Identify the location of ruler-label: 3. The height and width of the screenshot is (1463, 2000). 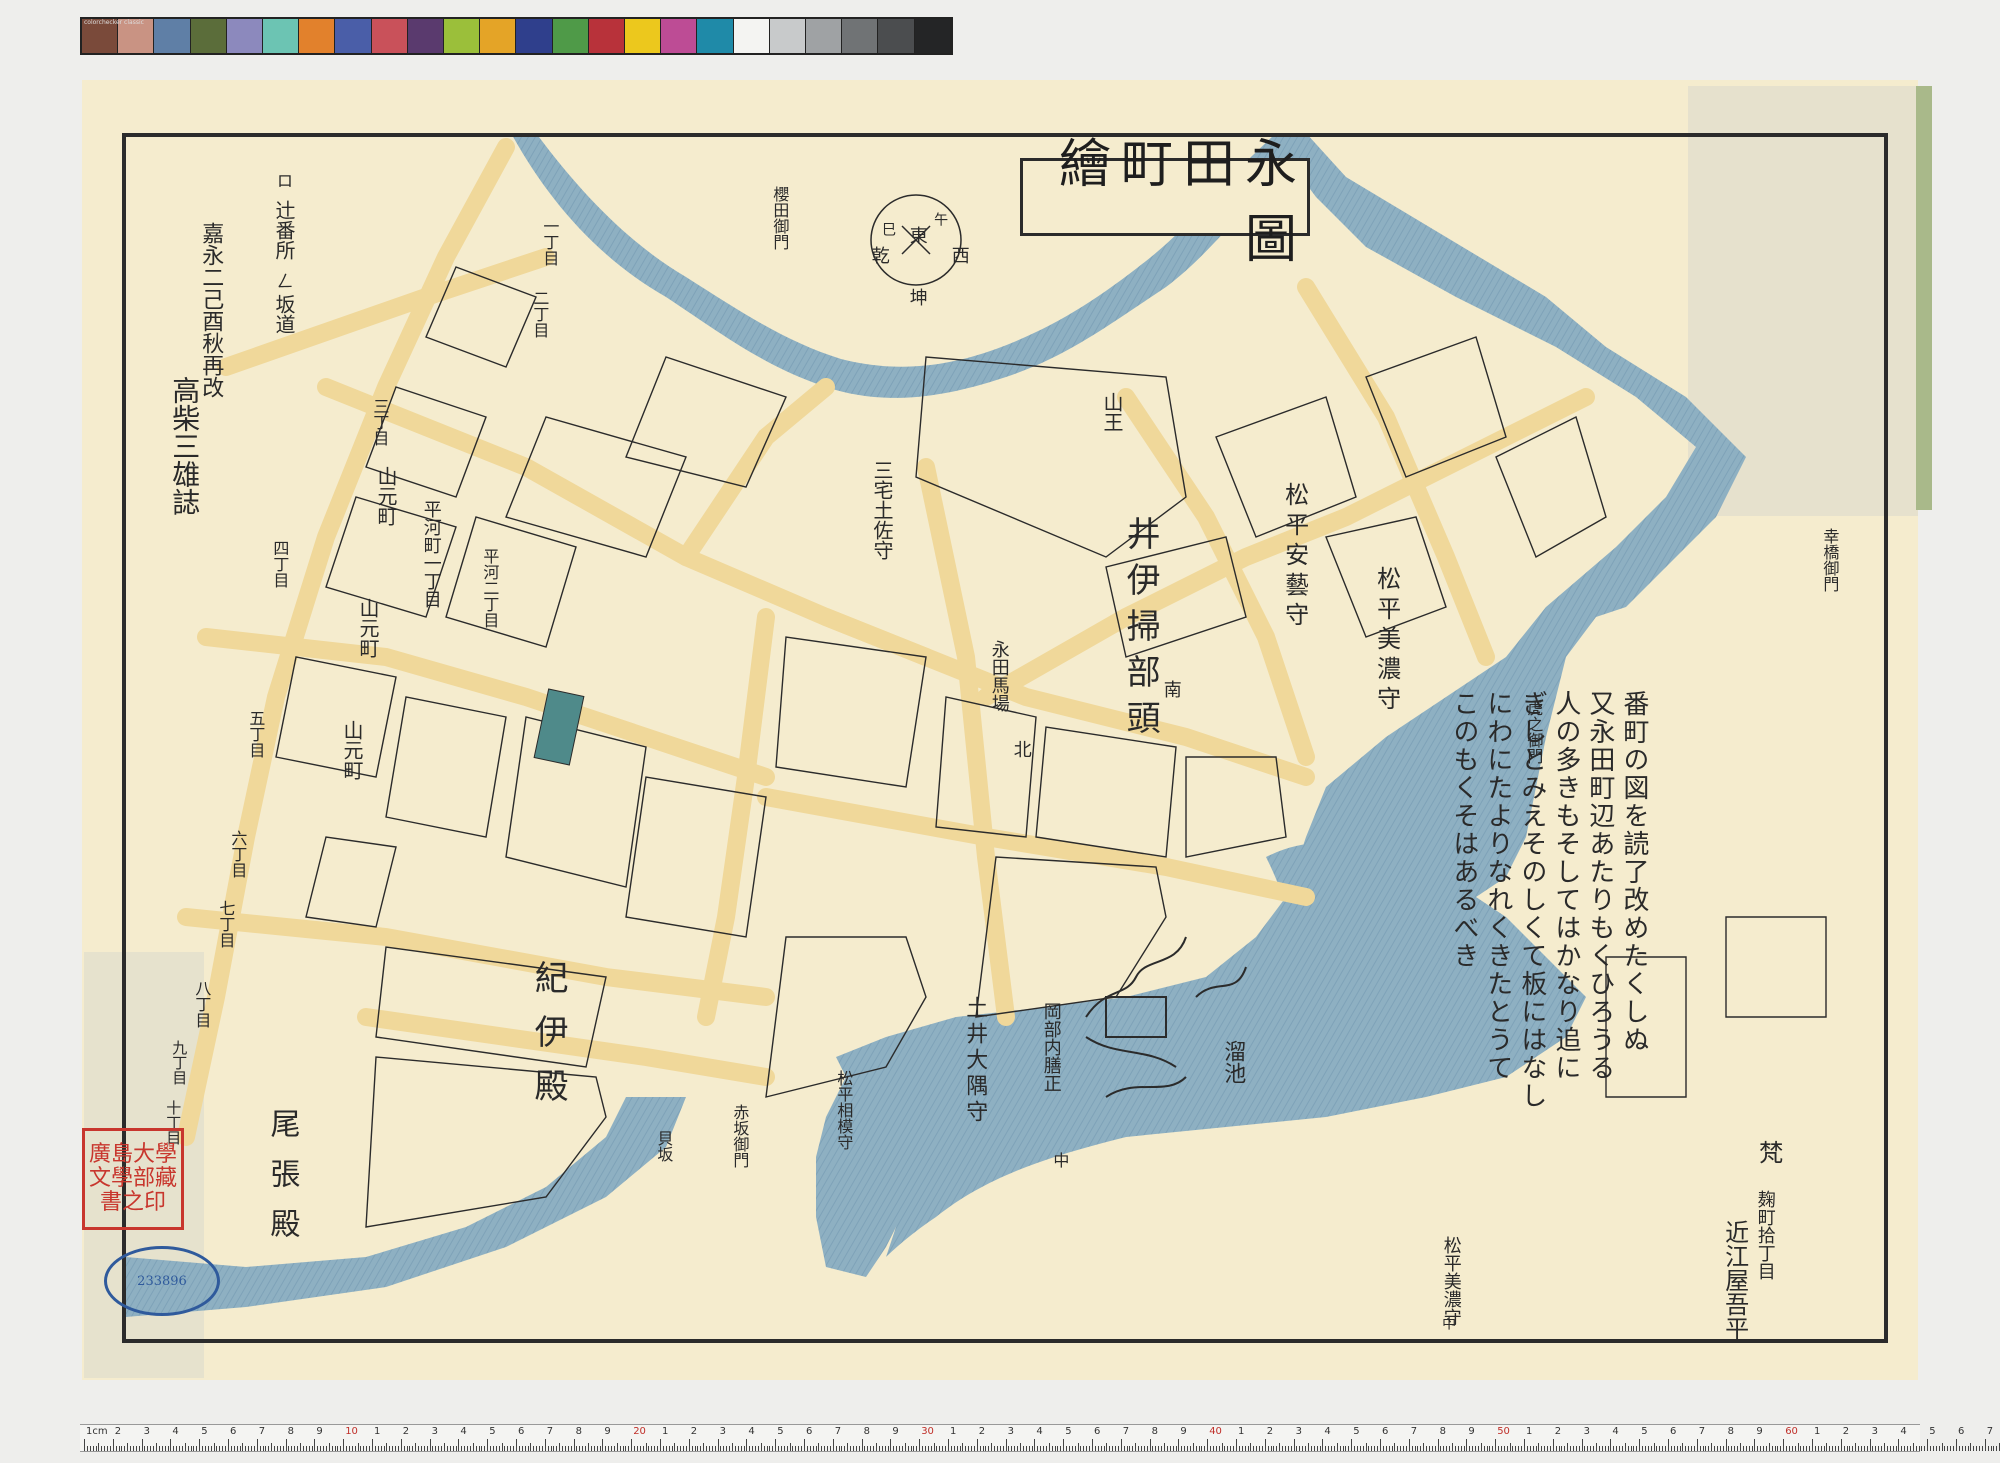
(1874, 1431).